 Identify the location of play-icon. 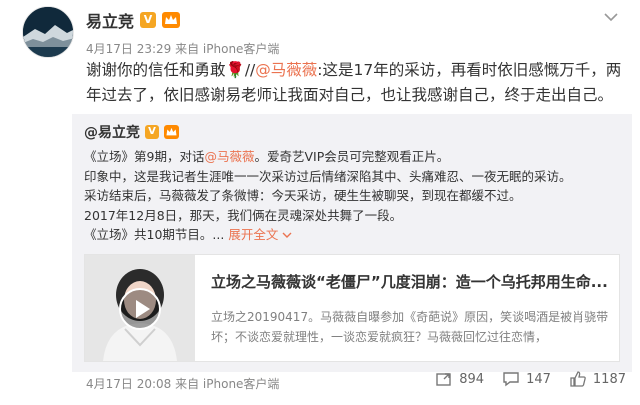
(140, 309).